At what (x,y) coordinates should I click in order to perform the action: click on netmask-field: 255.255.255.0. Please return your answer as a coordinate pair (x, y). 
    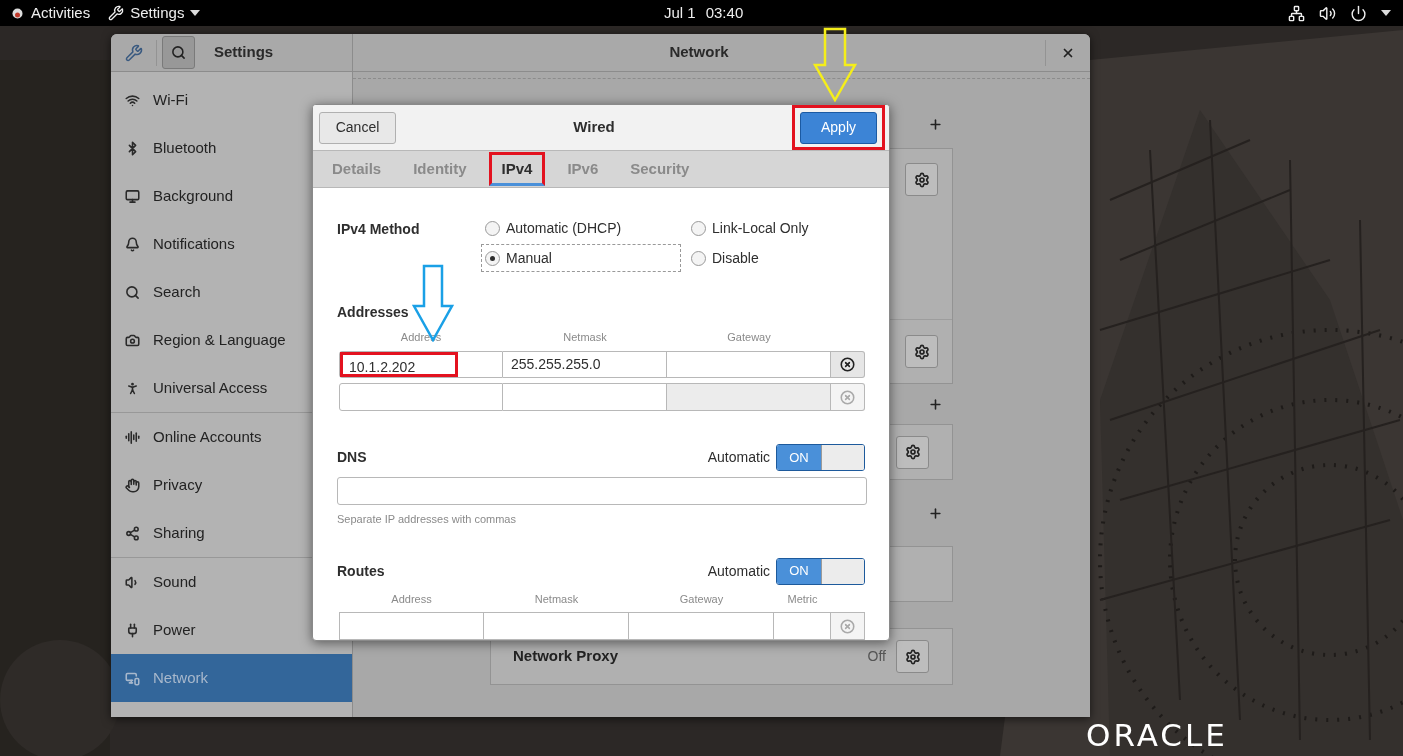
    Looking at the image, I should click on (585, 364).